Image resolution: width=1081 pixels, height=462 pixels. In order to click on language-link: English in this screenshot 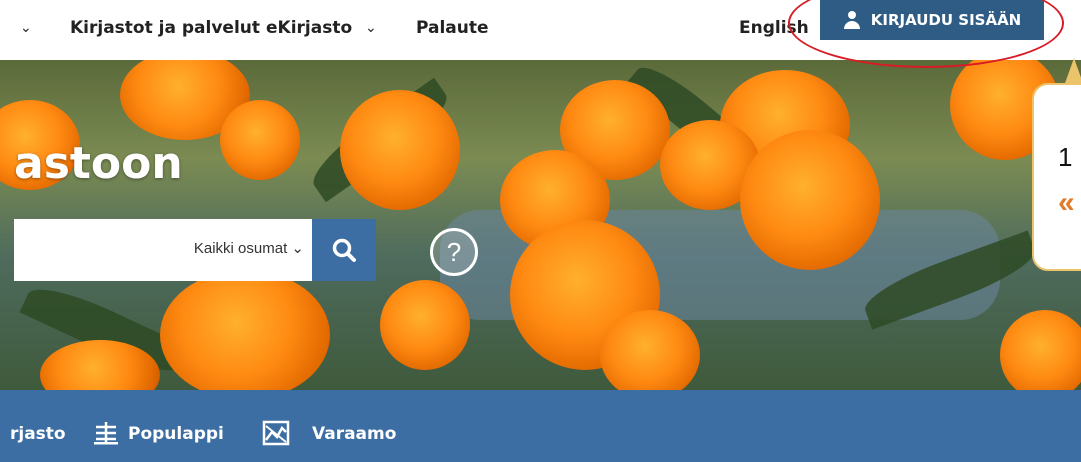, I will do `click(774, 28)`.